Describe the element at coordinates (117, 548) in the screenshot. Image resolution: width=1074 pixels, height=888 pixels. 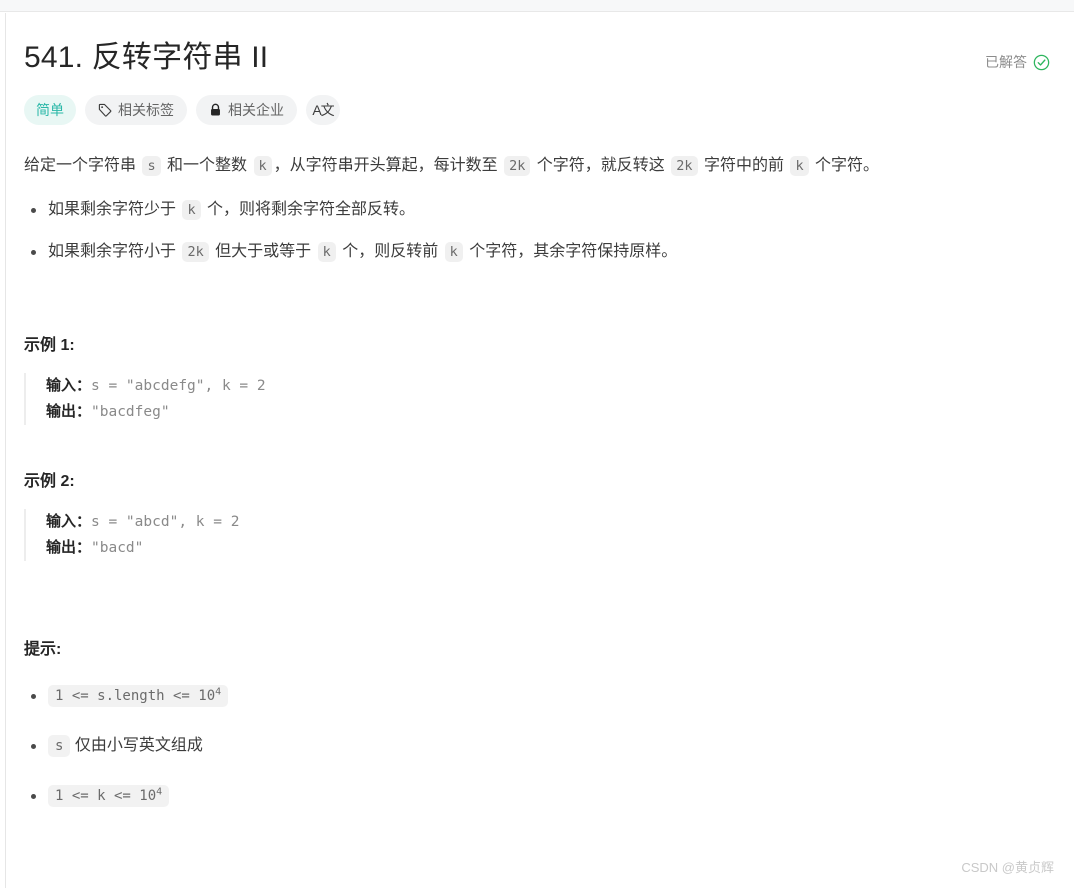
I see `output-value: "bacd"` at that location.